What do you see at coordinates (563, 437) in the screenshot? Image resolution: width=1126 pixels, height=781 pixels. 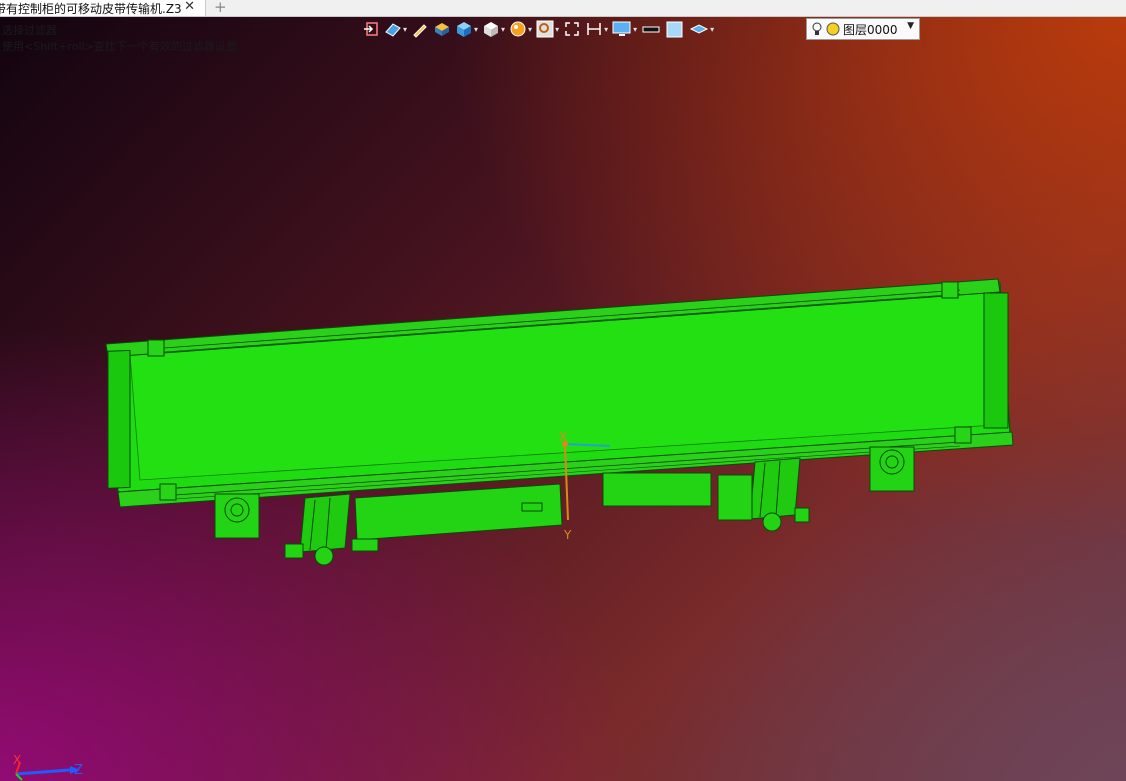 I see `axis-label-x: X` at bounding box center [563, 437].